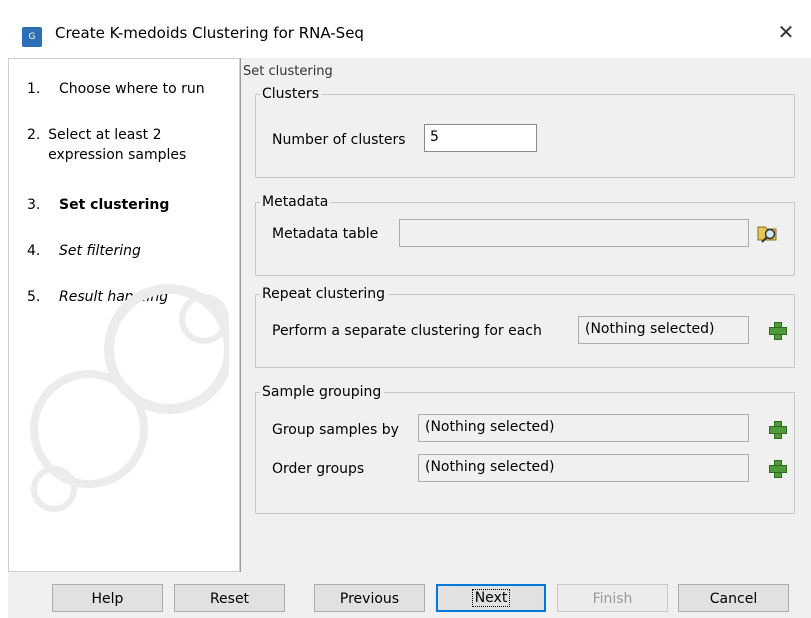  What do you see at coordinates (100, 251) in the screenshot?
I see `step-label: Set filtering` at bounding box center [100, 251].